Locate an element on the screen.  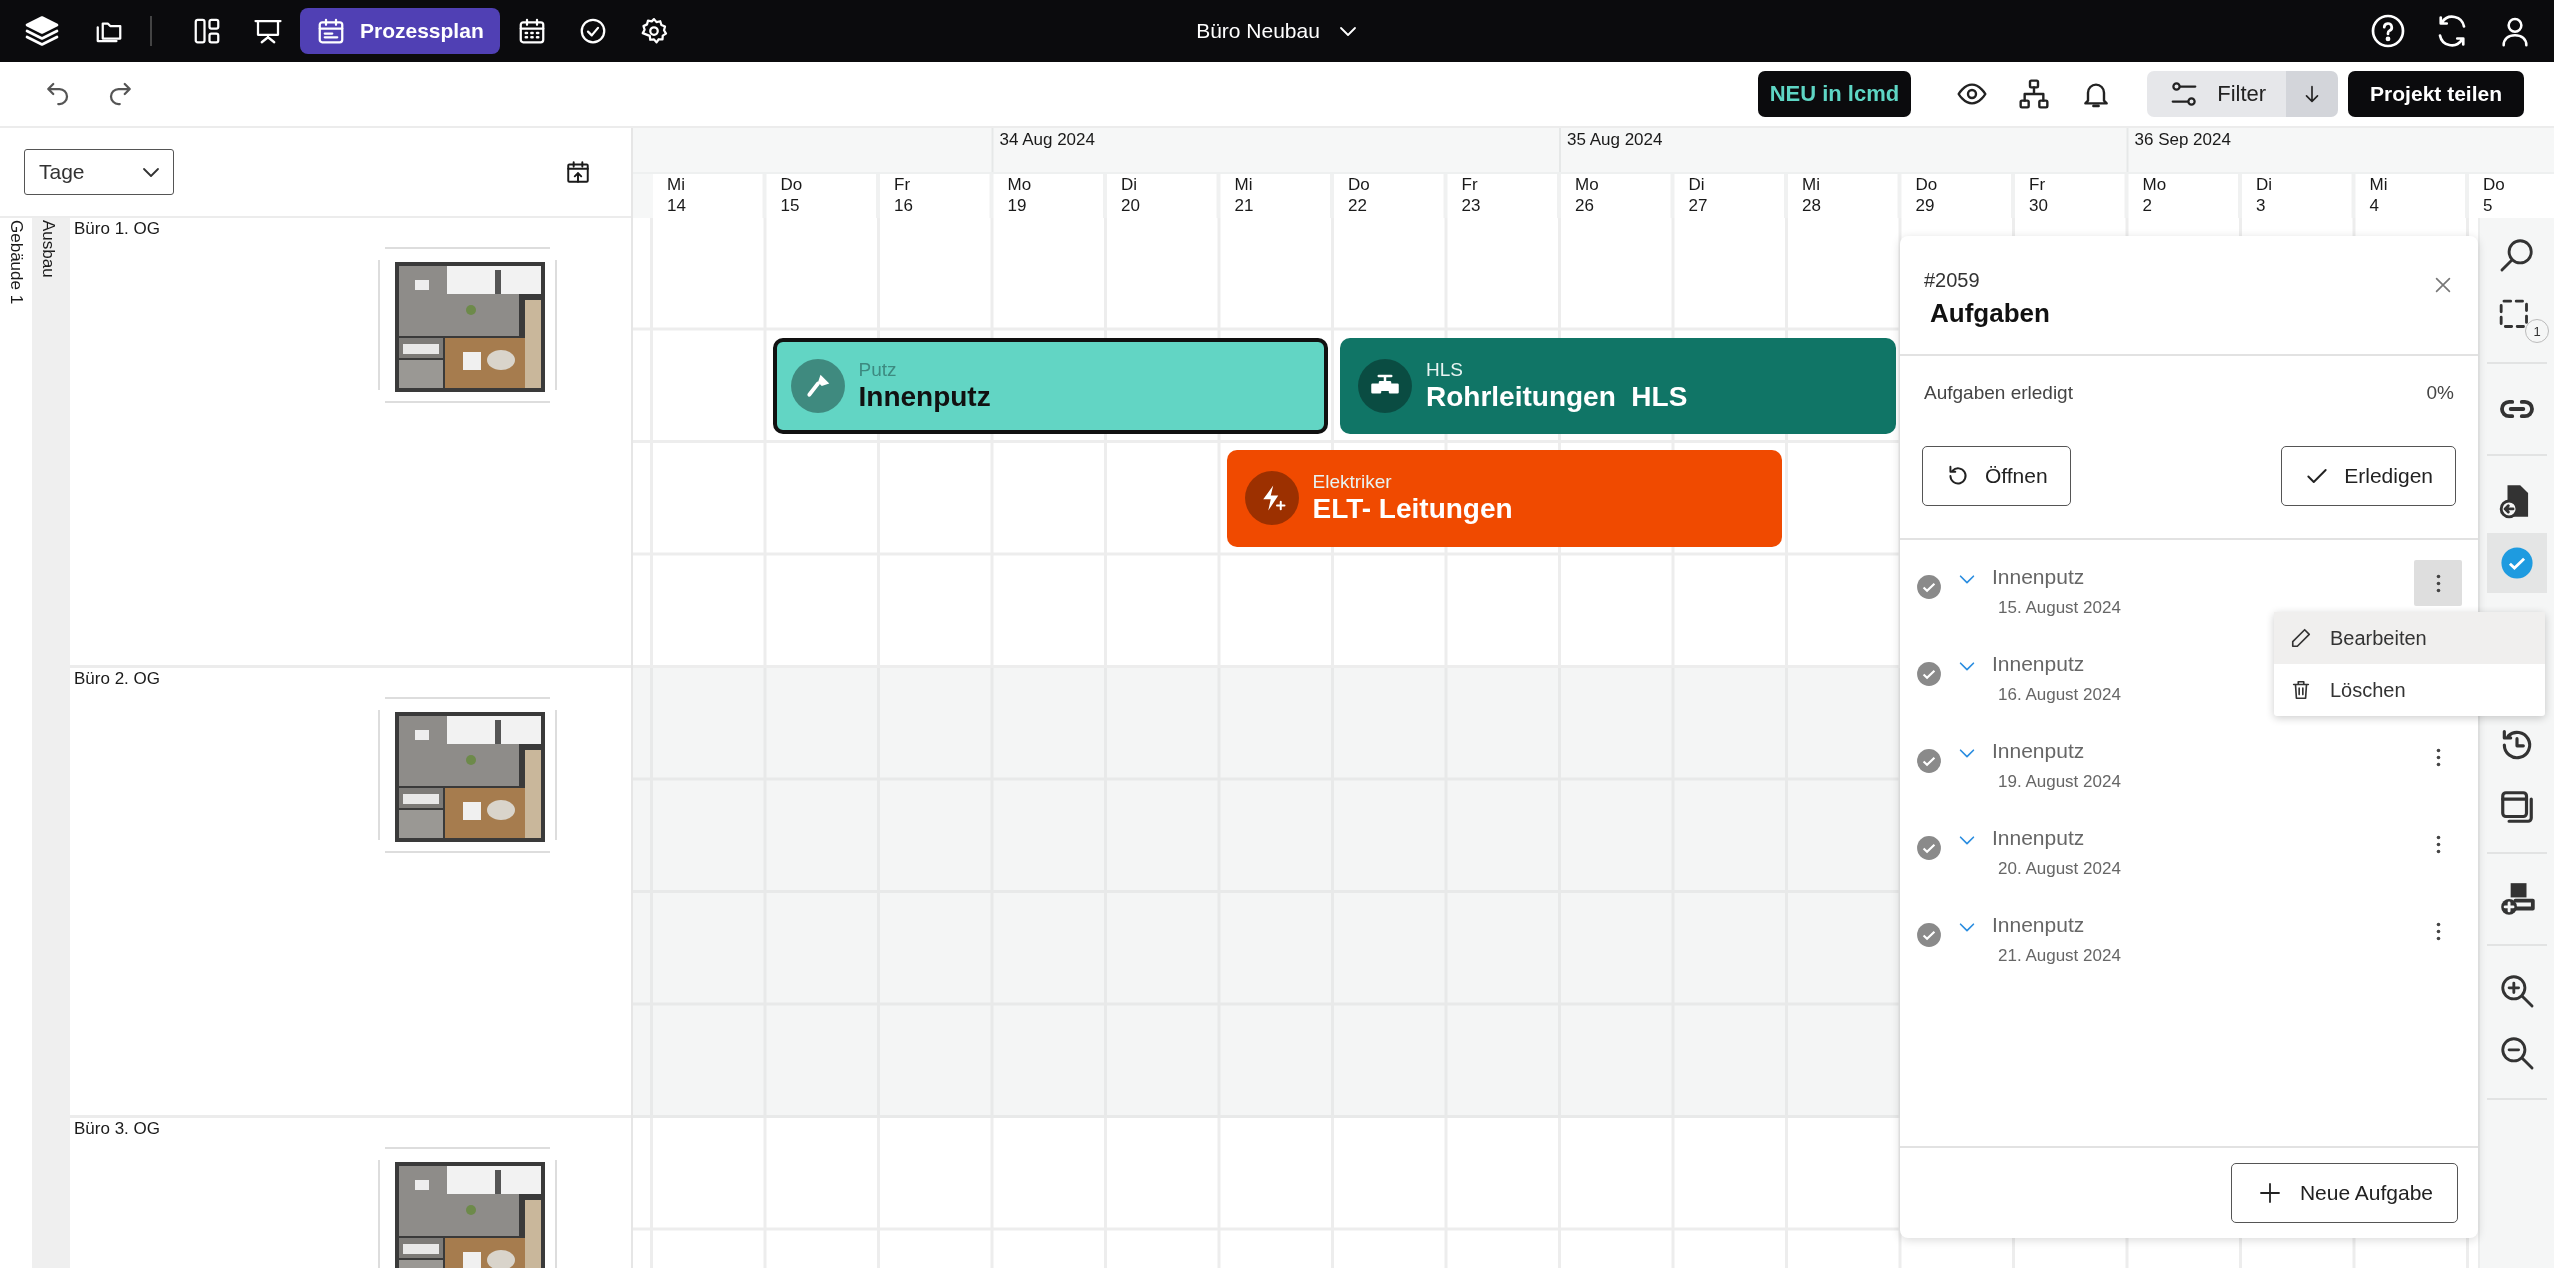
plus-icon is located at coordinates (2269, 1193).